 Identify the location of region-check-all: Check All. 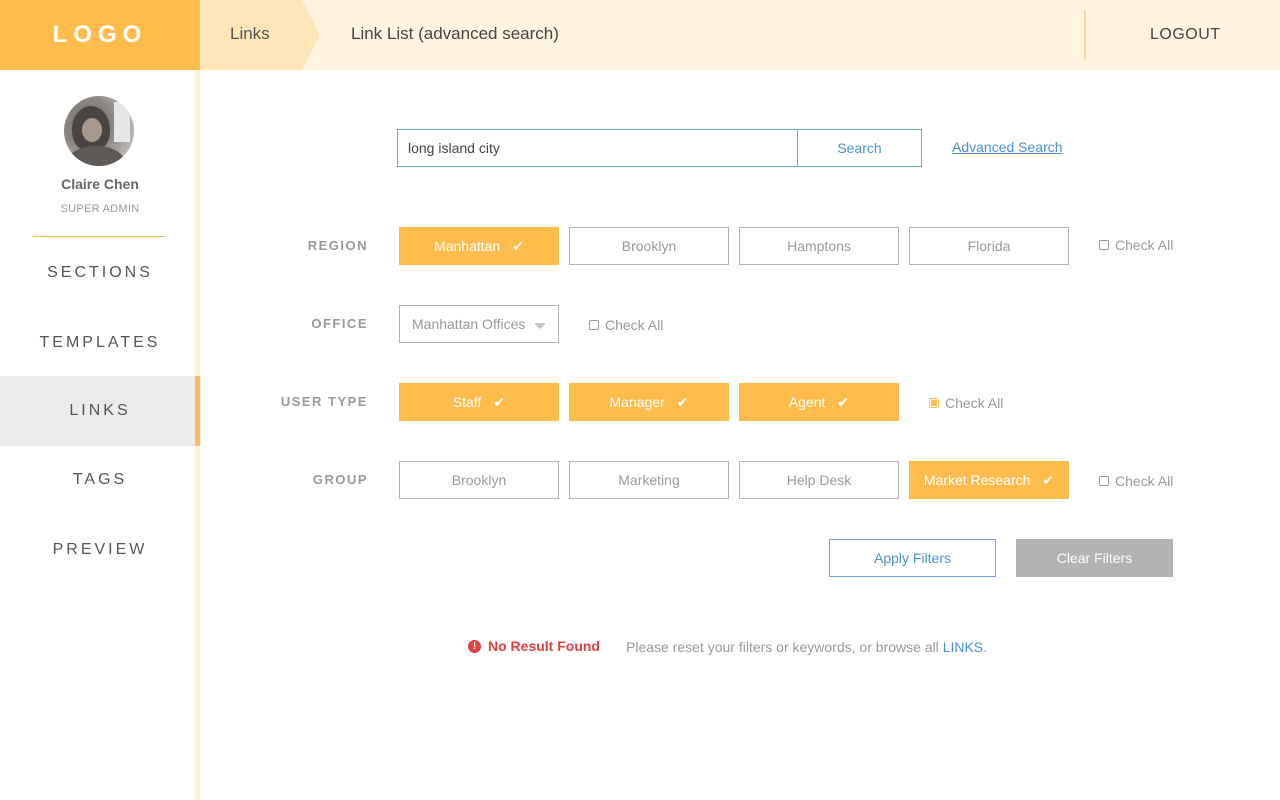
(1136, 245).